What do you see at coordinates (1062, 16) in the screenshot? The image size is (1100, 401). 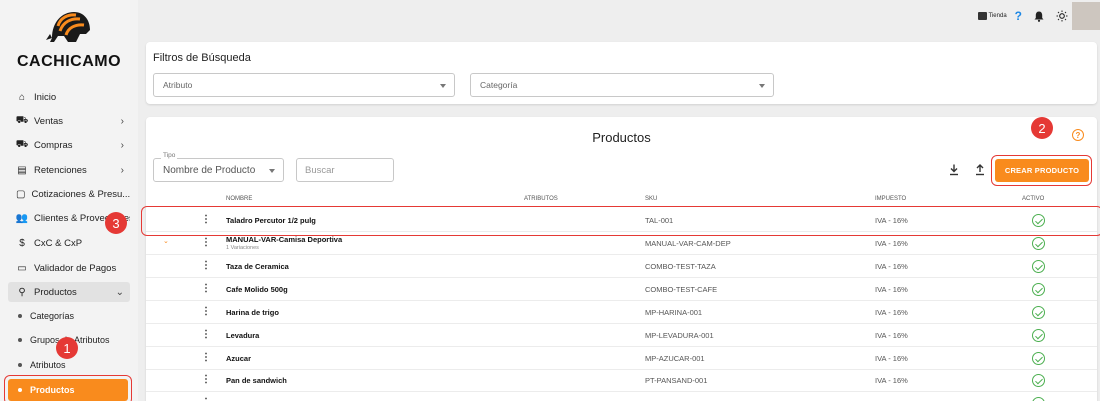 I see `theme-toggle-icon` at bounding box center [1062, 16].